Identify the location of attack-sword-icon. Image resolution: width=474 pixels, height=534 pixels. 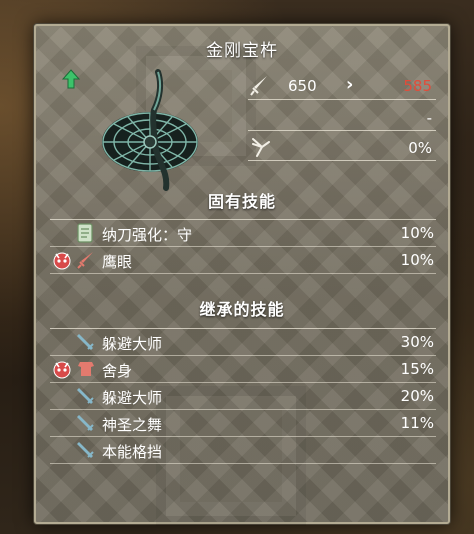
(258, 86).